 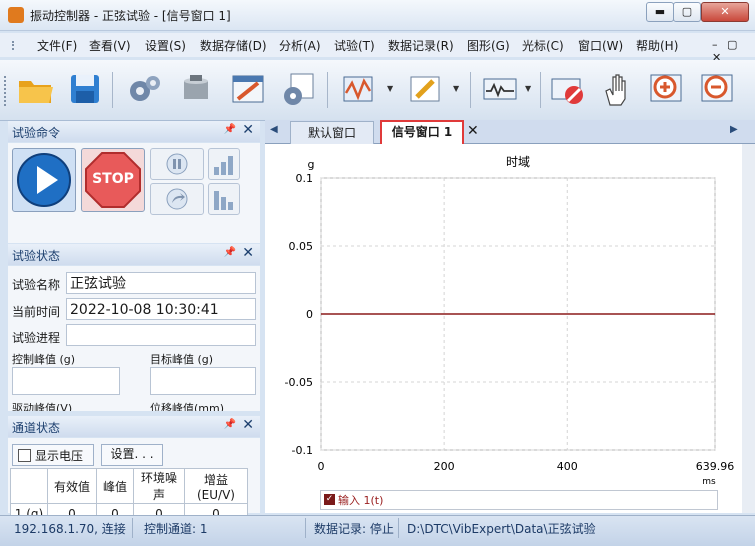 What do you see at coordinates (132, 528) in the screenshot?
I see `status-separator` at bounding box center [132, 528].